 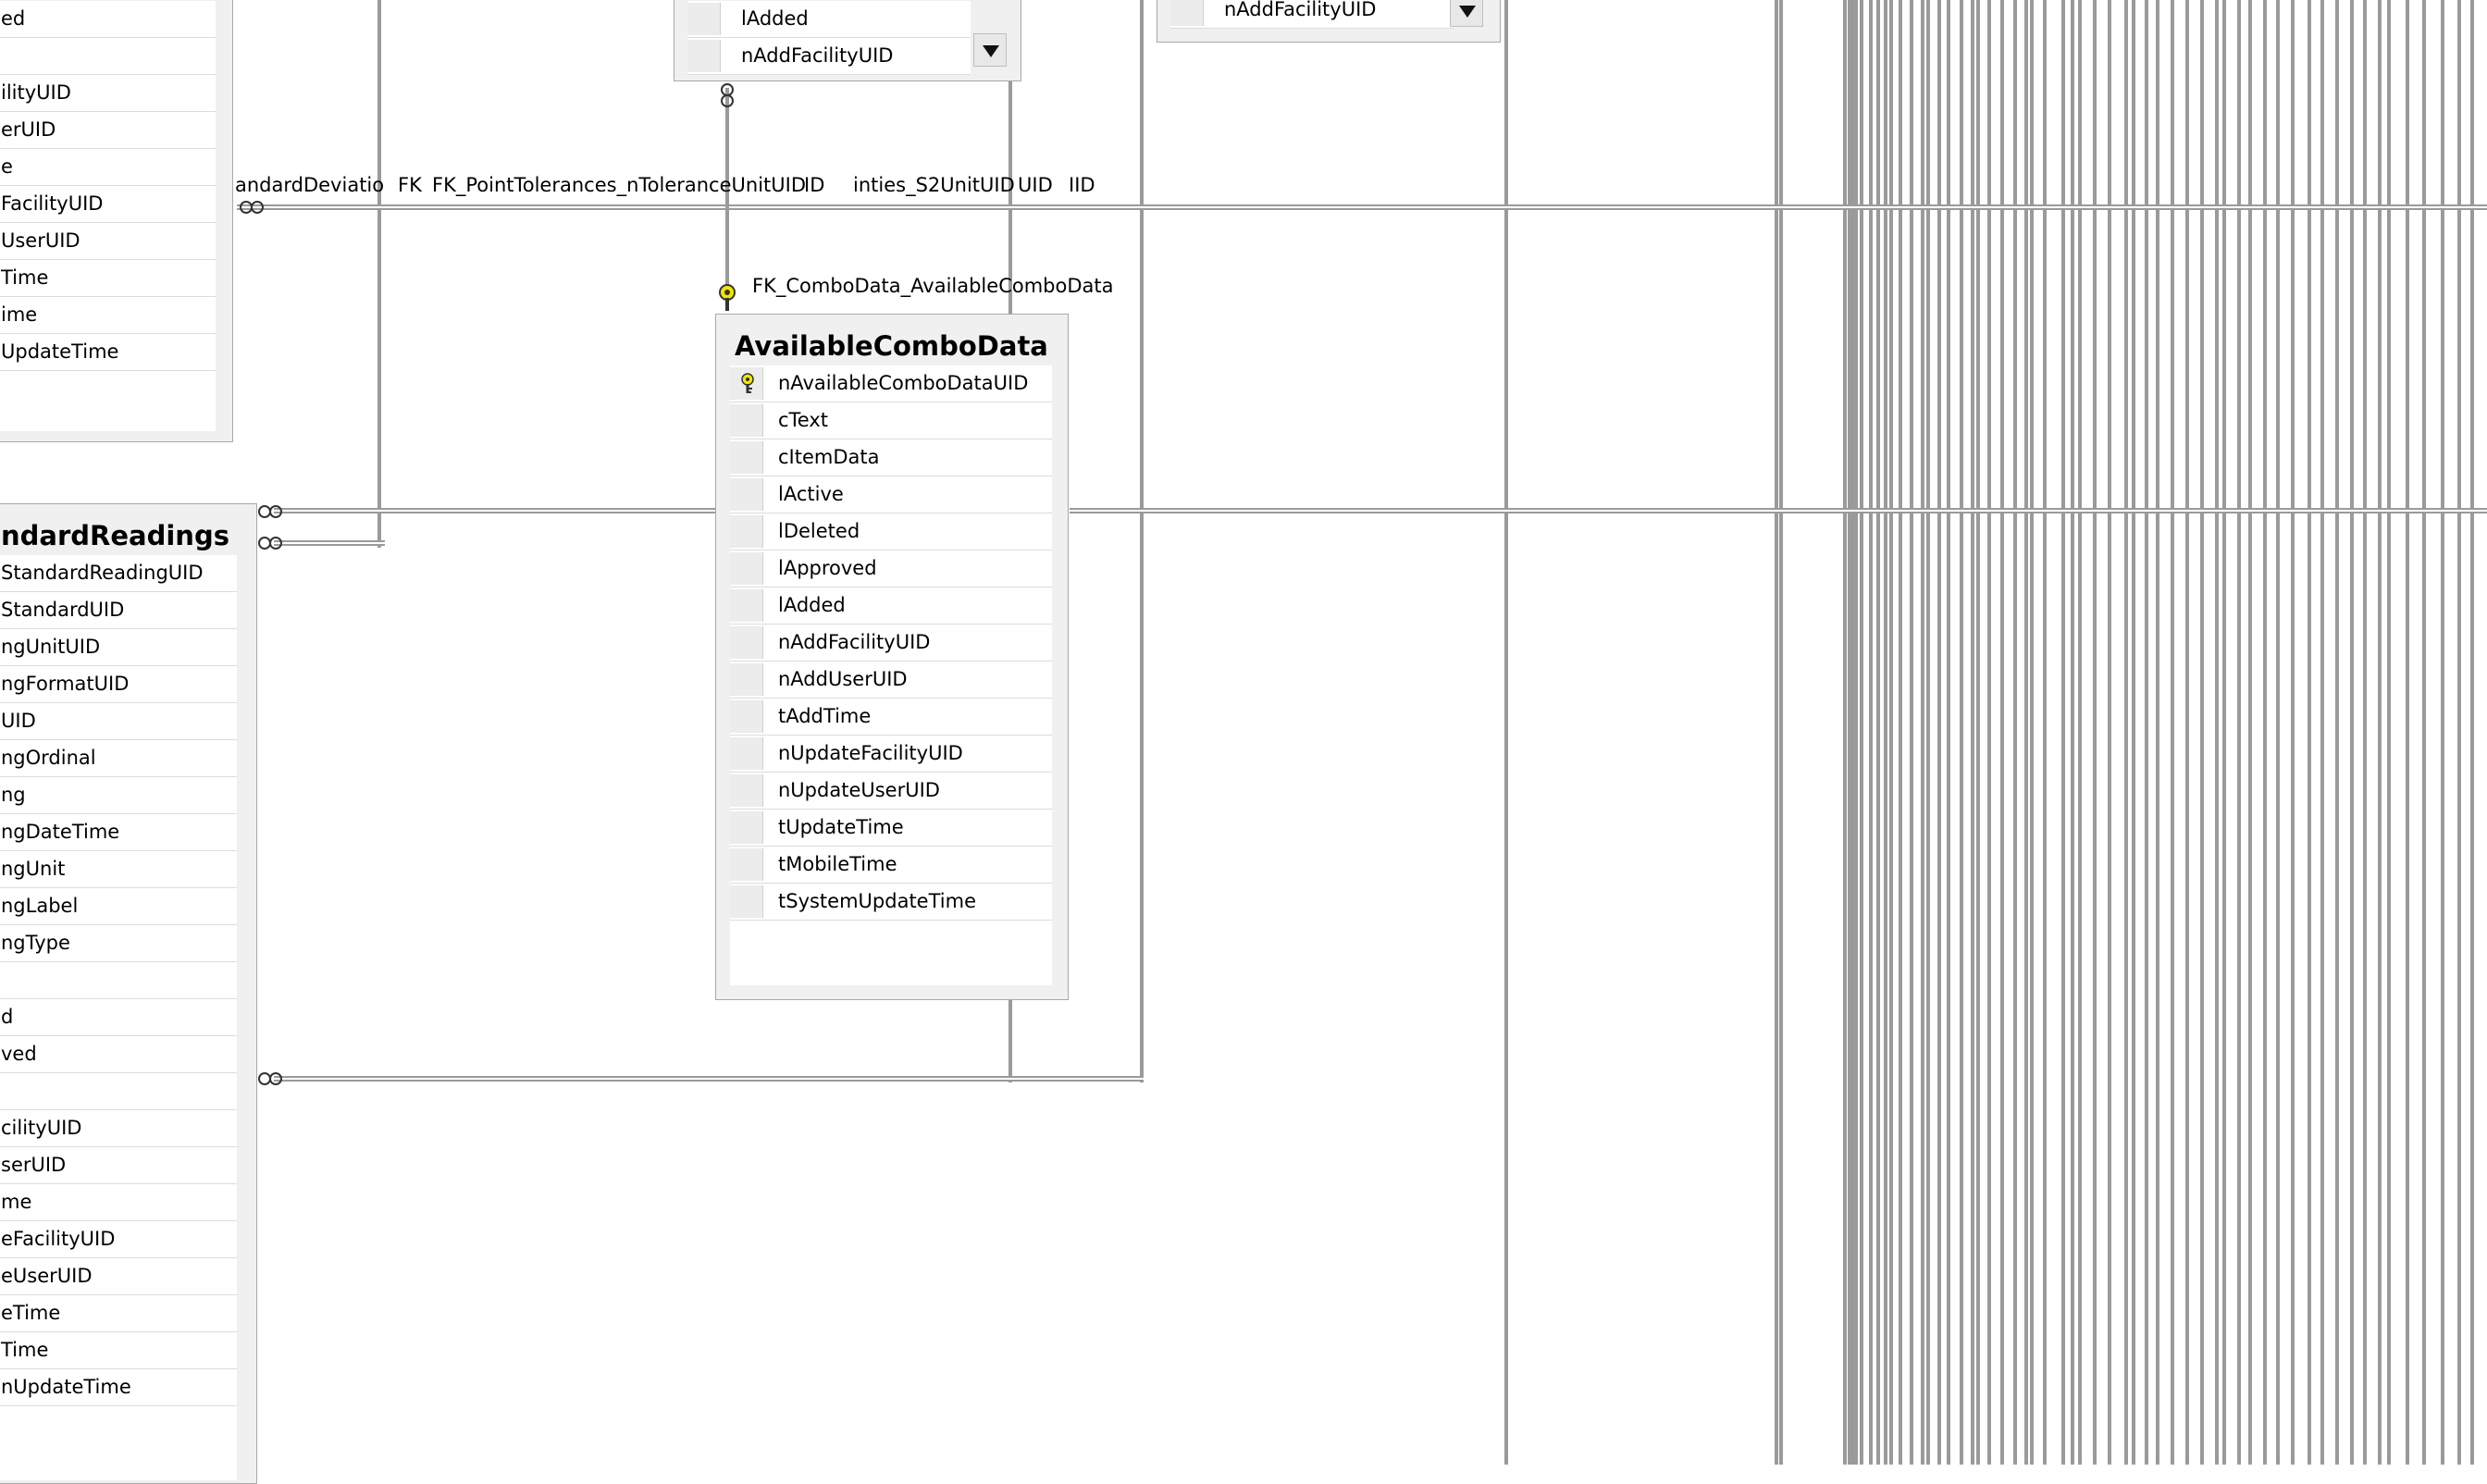 I want to click on table-row: tAddTime, so click(x=891, y=717).